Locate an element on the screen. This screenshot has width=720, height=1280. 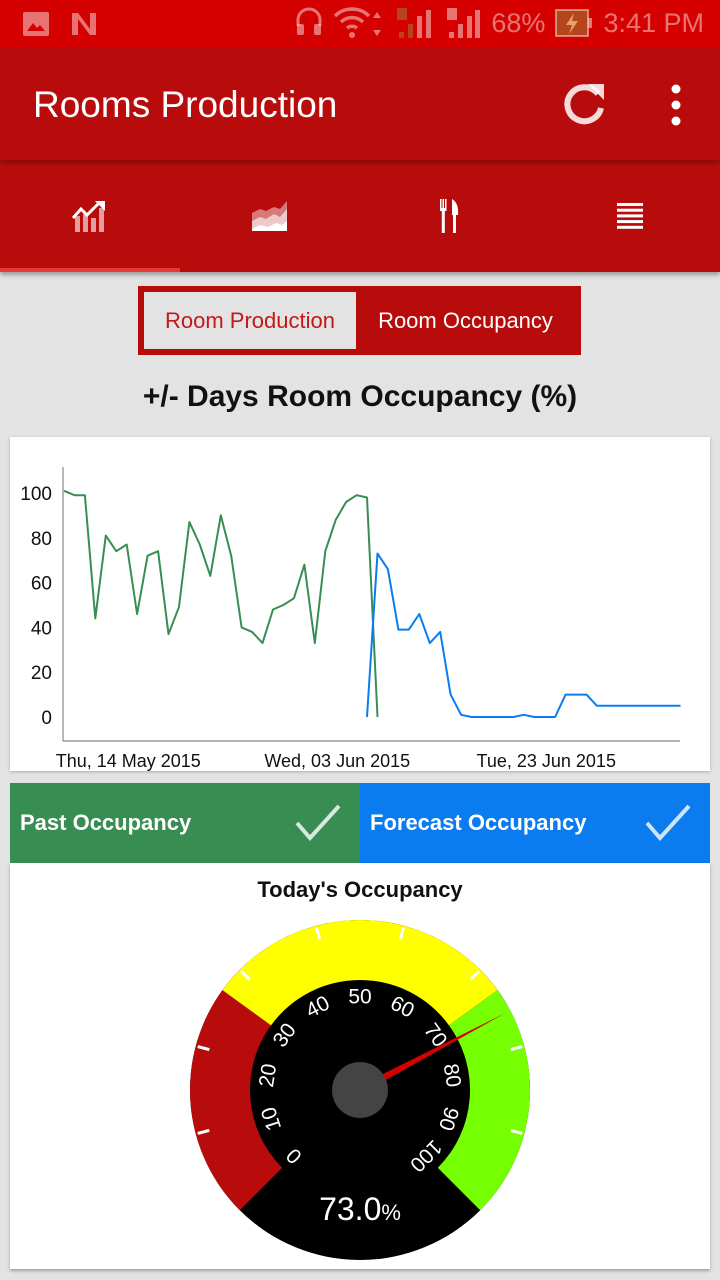
y-tick-label: 40 is located at coordinates (41, 628).